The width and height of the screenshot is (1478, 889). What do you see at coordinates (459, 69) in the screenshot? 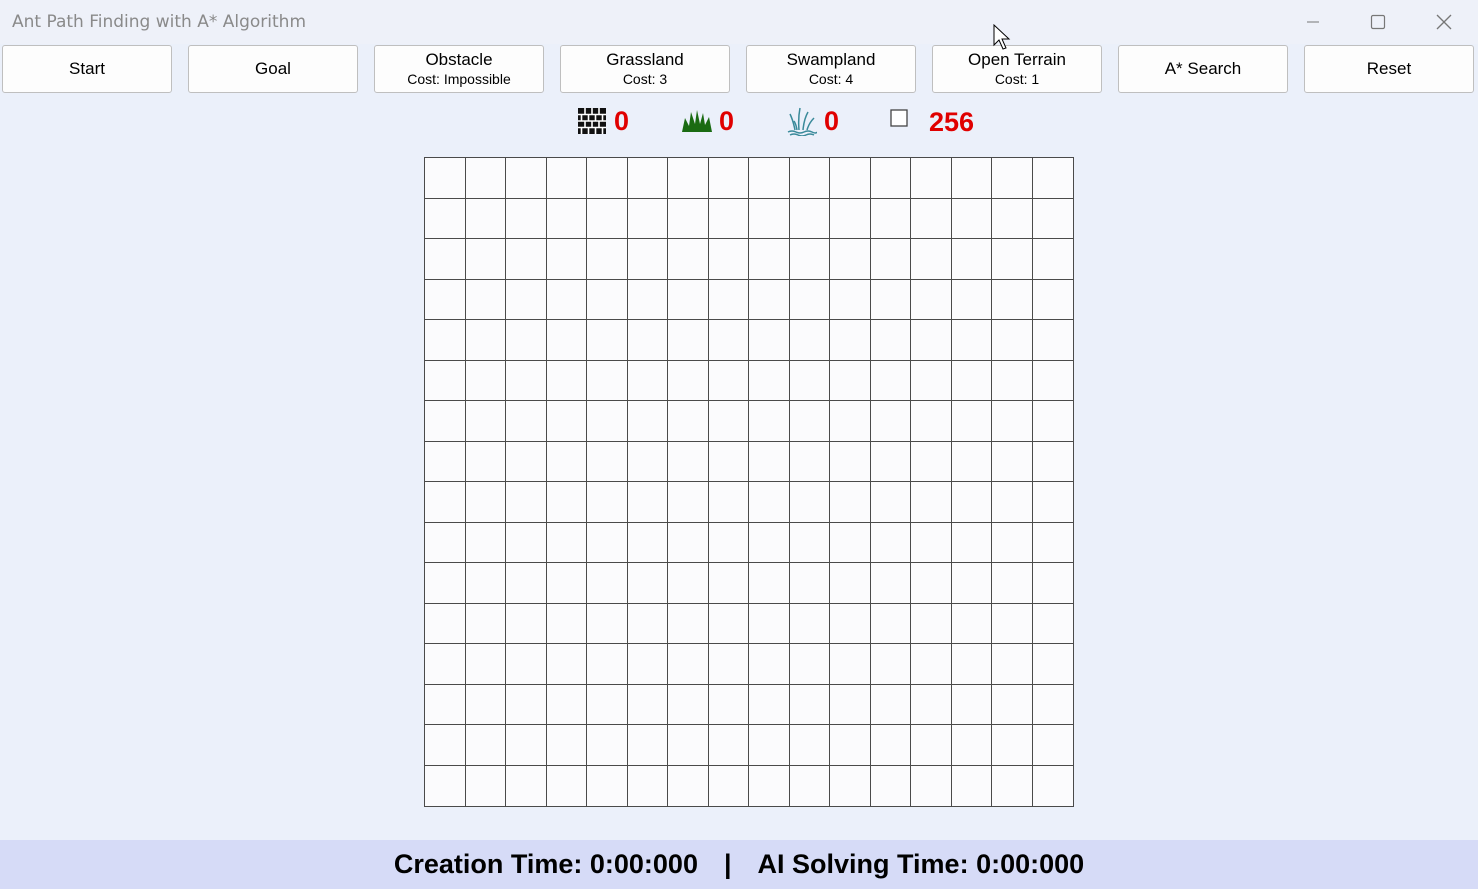
I see `obstacle-button: Obstacle Cost: Impossible` at bounding box center [459, 69].